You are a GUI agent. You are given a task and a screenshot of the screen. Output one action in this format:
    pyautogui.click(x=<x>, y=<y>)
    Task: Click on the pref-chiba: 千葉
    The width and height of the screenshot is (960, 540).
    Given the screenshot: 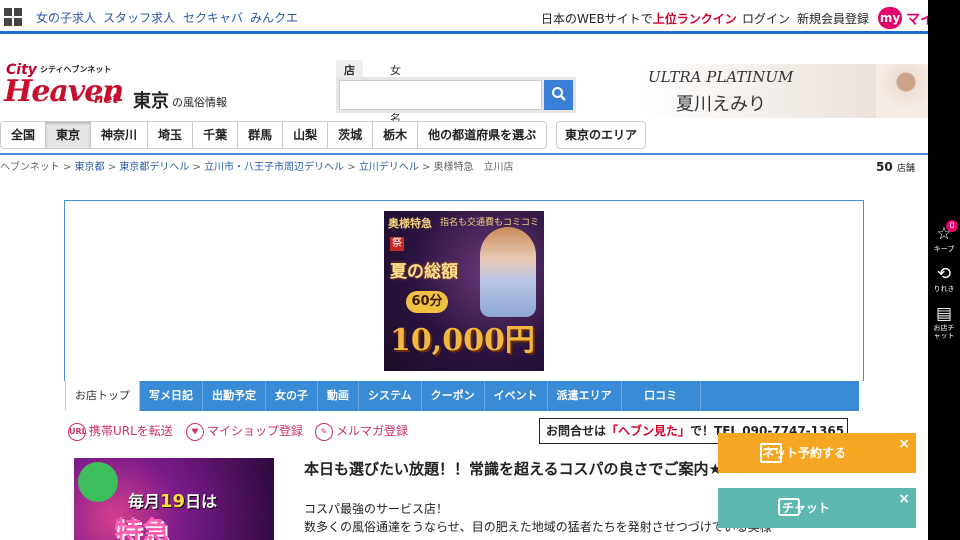 What is the action you would take?
    pyautogui.click(x=215, y=135)
    